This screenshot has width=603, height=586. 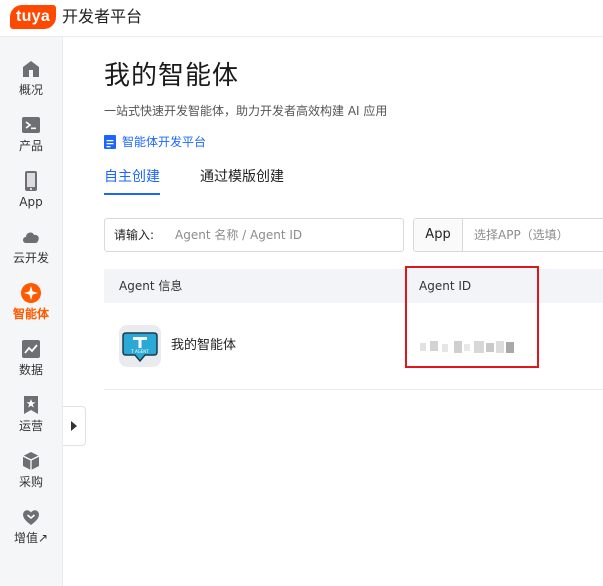 What do you see at coordinates (30, 426) in the screenshot?
I see `sidebar-item-label: 运营` at bounding box center [30, 426].